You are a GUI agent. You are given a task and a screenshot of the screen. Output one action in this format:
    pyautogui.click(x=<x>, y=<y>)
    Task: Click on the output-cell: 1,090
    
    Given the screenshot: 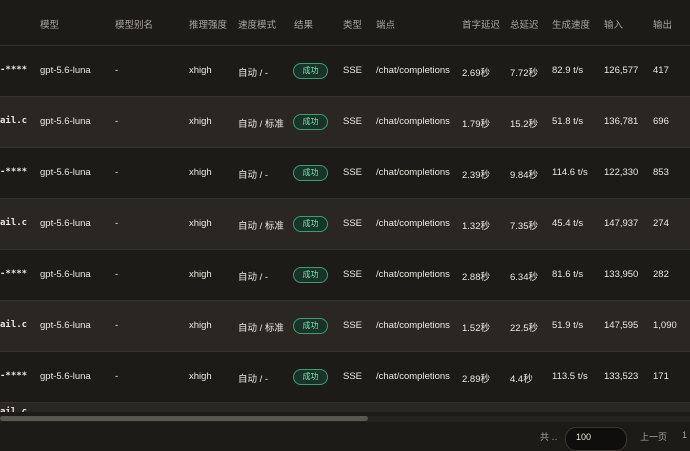 What is the action you would take?
    pyautogui.click(x=665, y=325)
    